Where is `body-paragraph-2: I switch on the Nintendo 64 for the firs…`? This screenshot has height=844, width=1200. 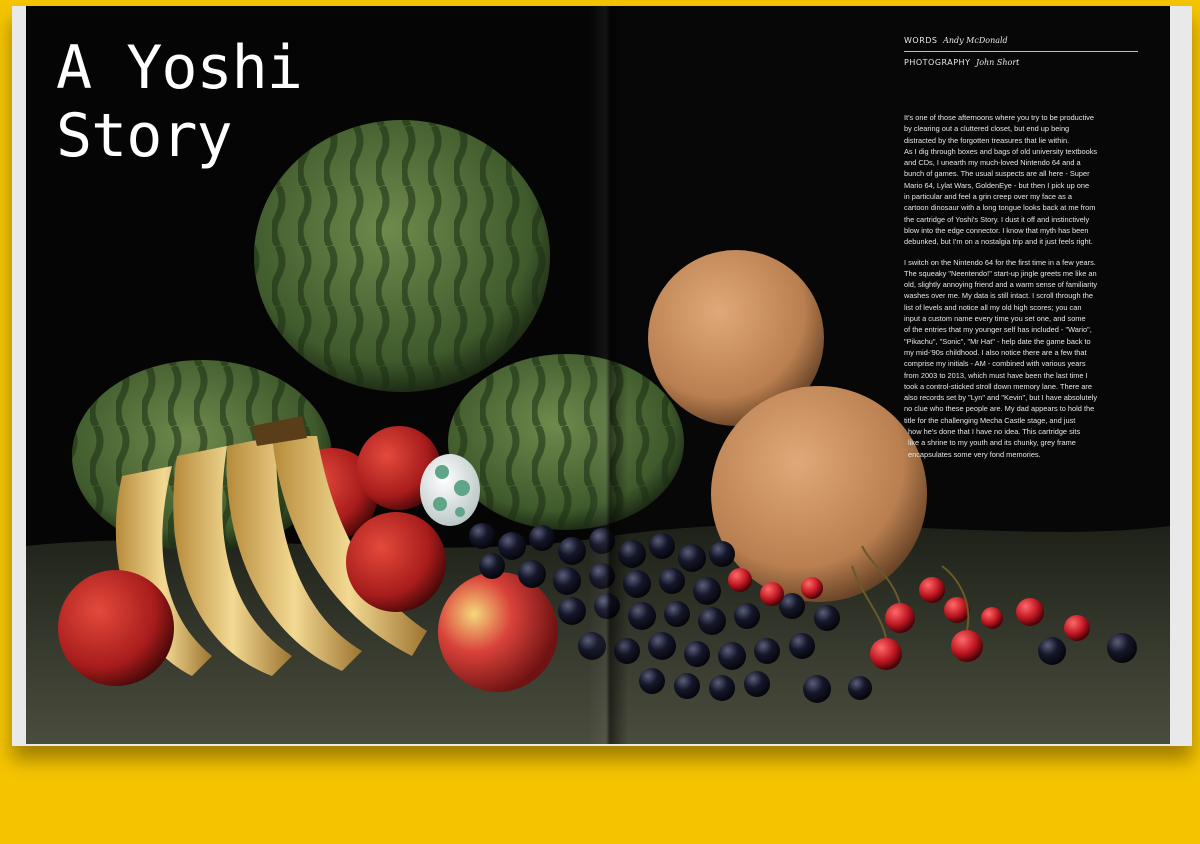 body-paragraph-2: I switch on the Nintendo 64 for the firs… is located at coordinates (1022, 358).